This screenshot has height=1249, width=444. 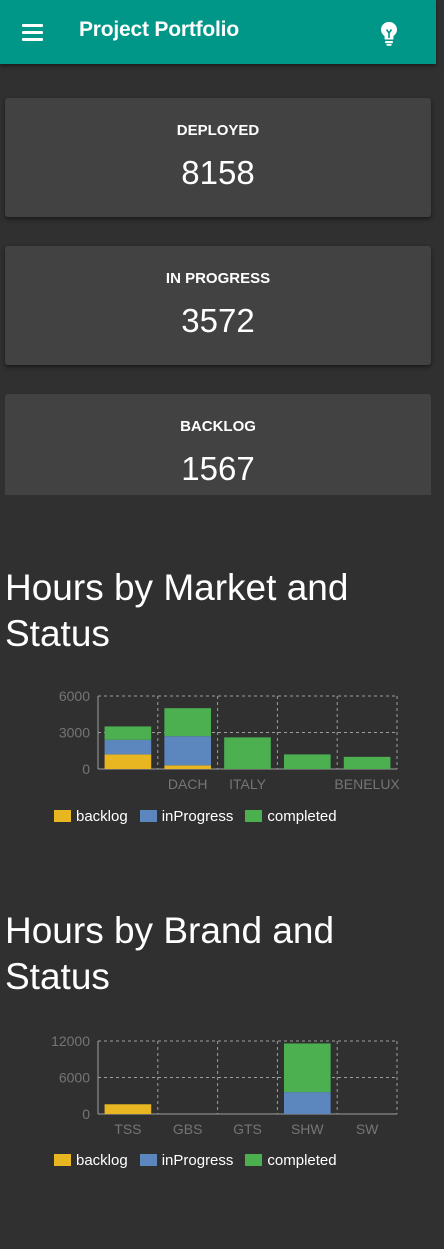 What do you see at coordinates (70, 1041) in the screenshot?
I see `y-tick-label: 12000` at bounding box center [70, 1041].